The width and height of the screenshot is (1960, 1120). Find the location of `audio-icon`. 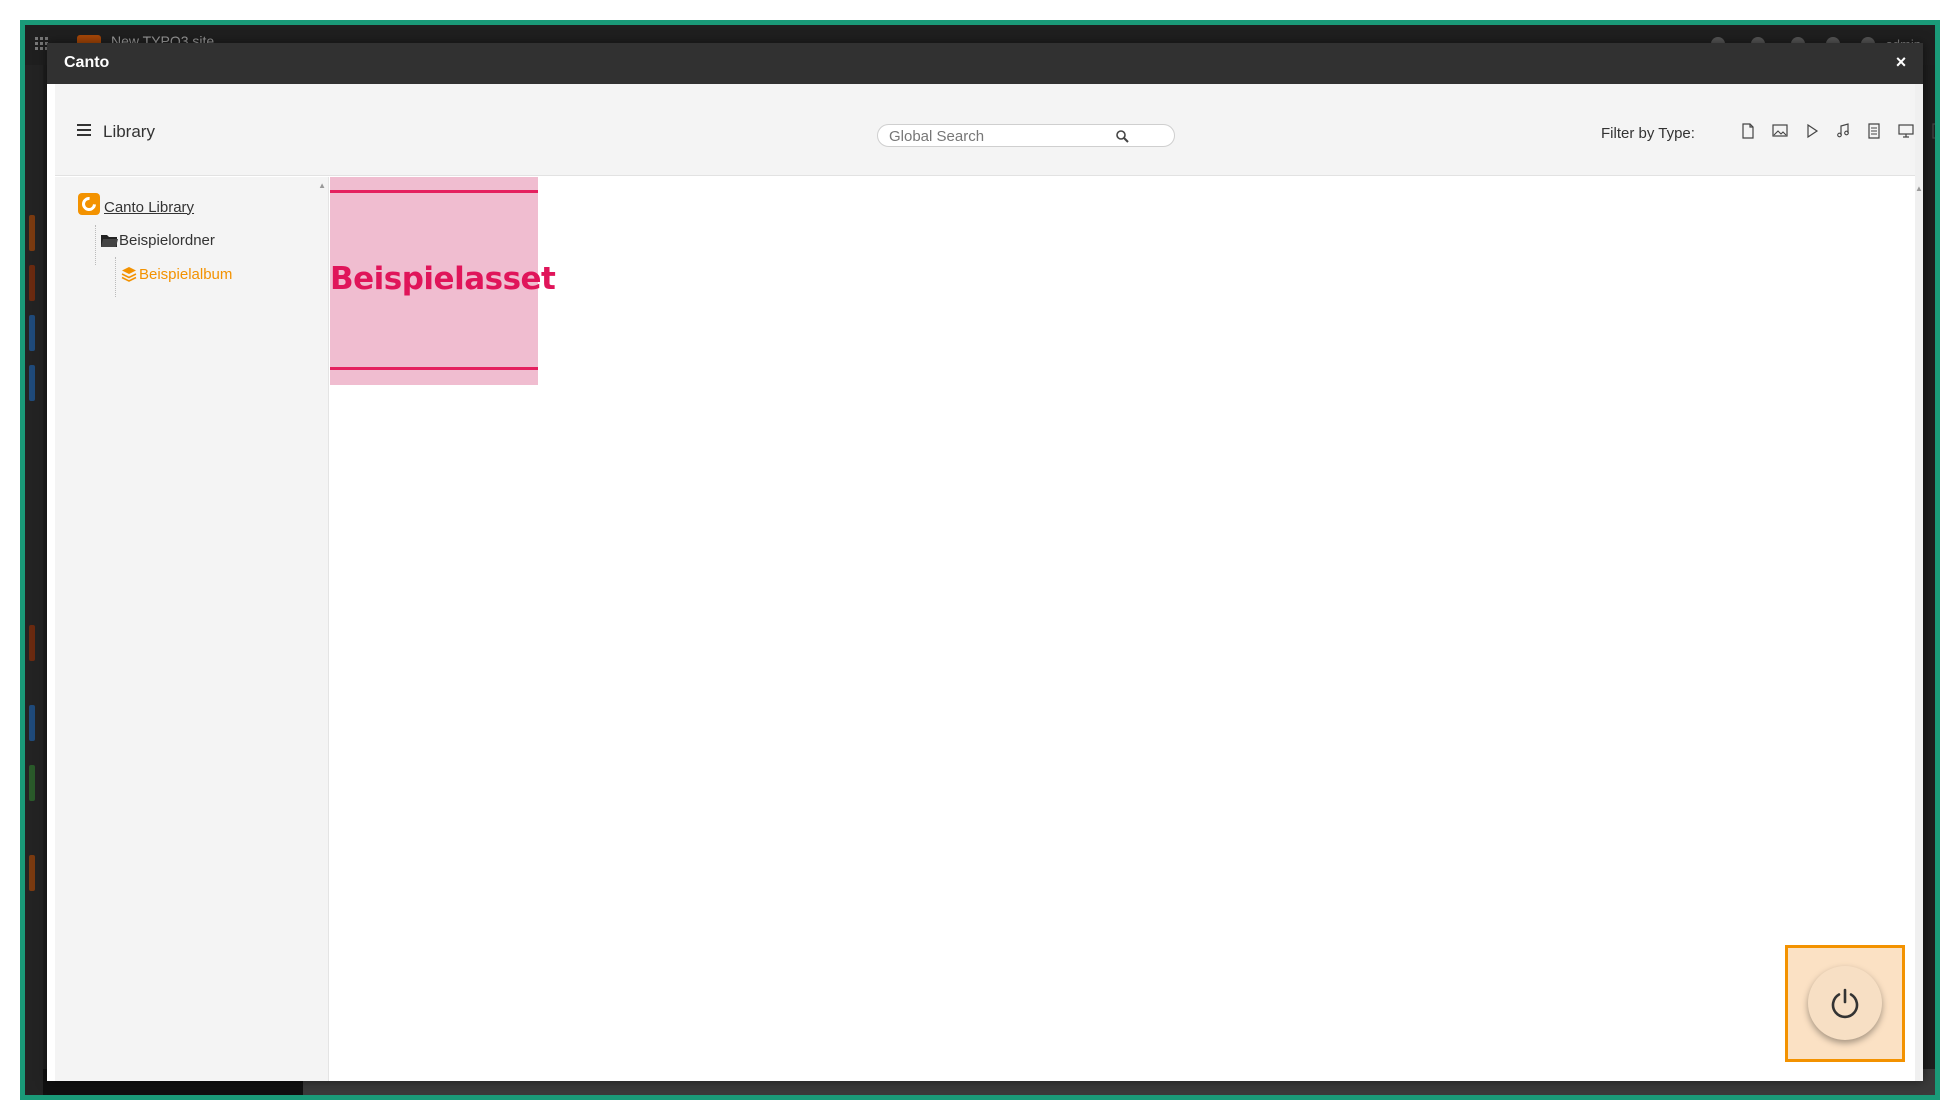

audio-icon is located at coordinates (1843, 131).